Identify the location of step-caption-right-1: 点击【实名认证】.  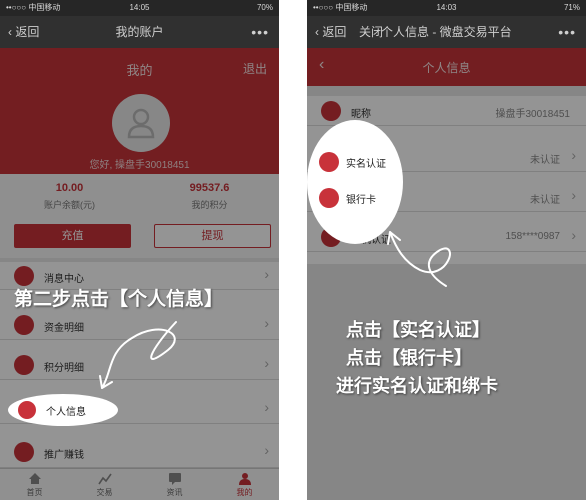
(418, 330).